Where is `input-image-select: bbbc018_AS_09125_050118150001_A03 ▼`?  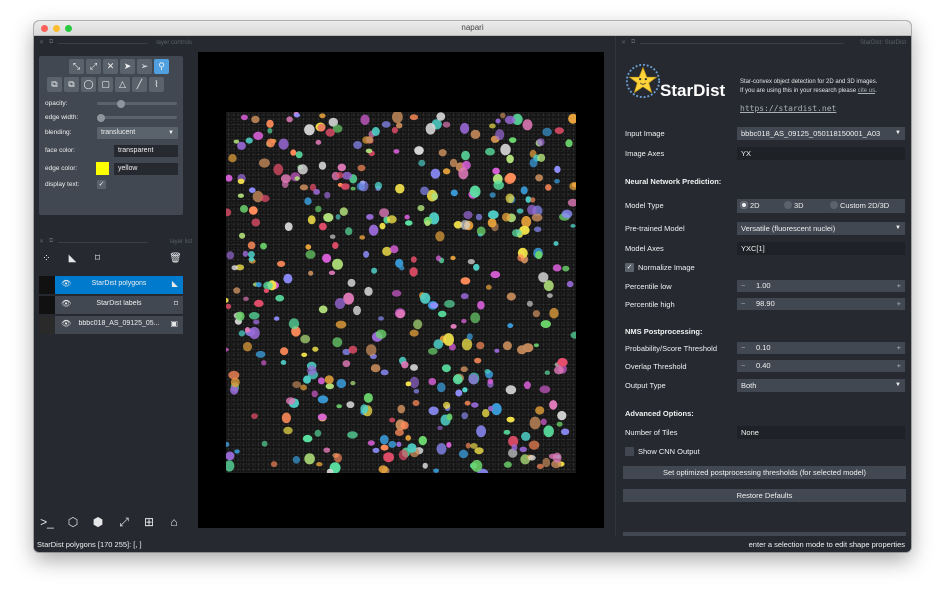
input-image-select: bbbc018_AS_09125_050118150001_A03 ▼ is located at coordinates (821, 133).